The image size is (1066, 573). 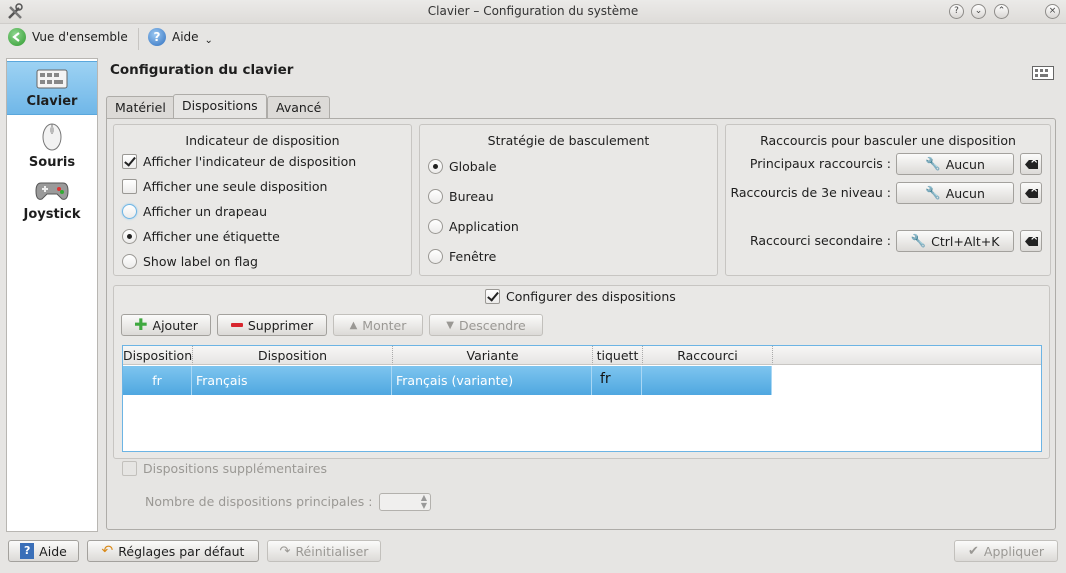 What do you see at coordinates (52, 101) in the screenshot?
I see `sidebar-item-label: Clavier` at bounding box center [52, 101].